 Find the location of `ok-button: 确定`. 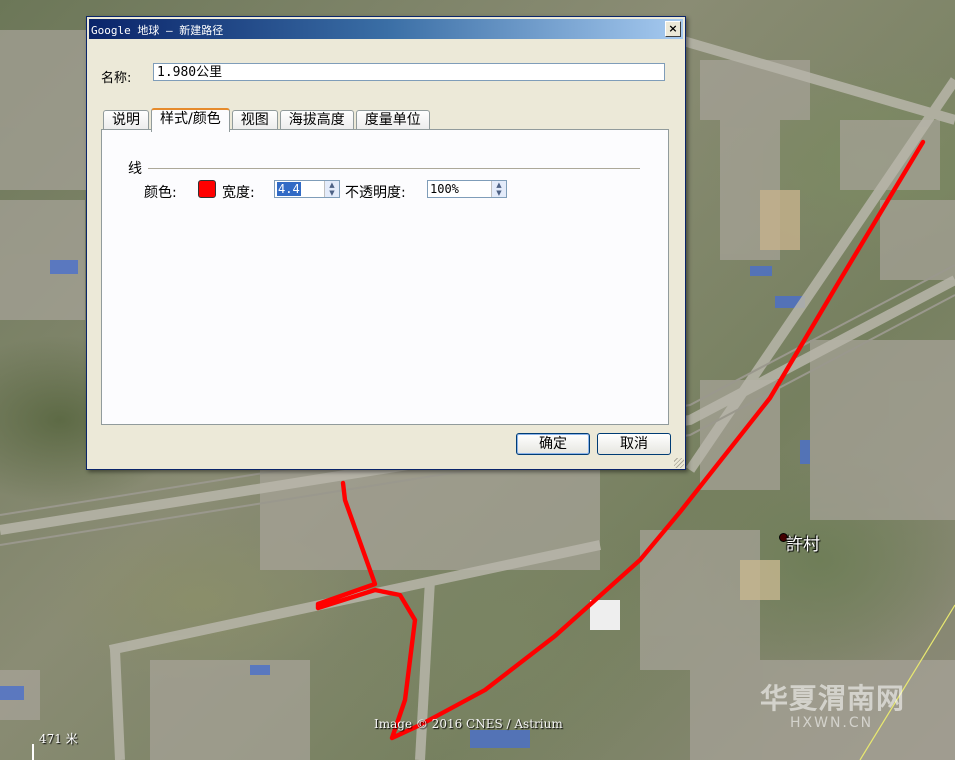

ok-button: 确定 is located at coordinates (553, 444).